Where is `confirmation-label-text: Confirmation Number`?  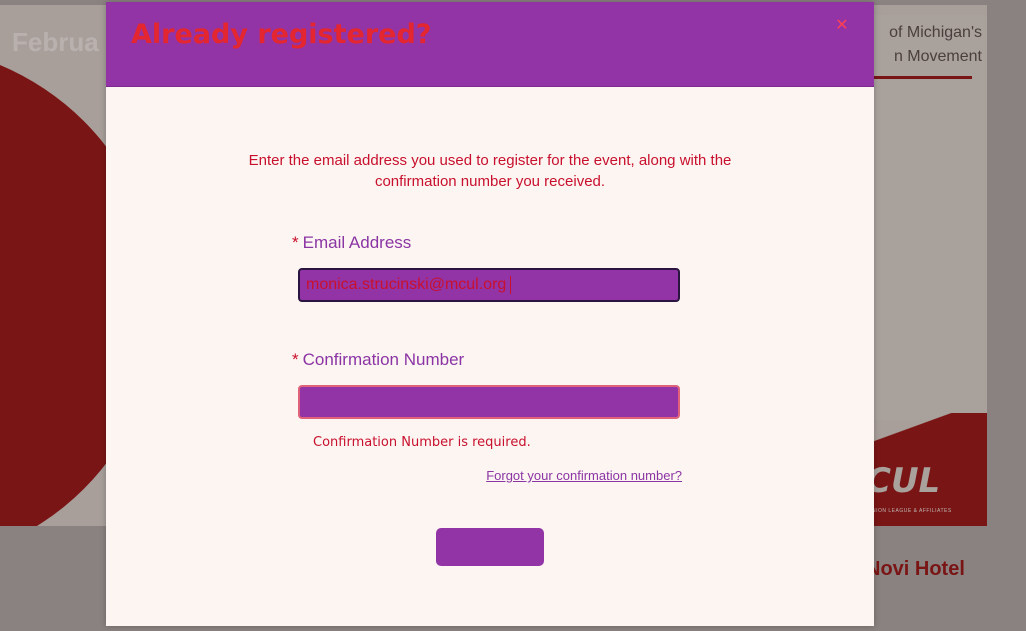
confirmation-label-text: Confirmation Number is located at coordinates (383, 359).